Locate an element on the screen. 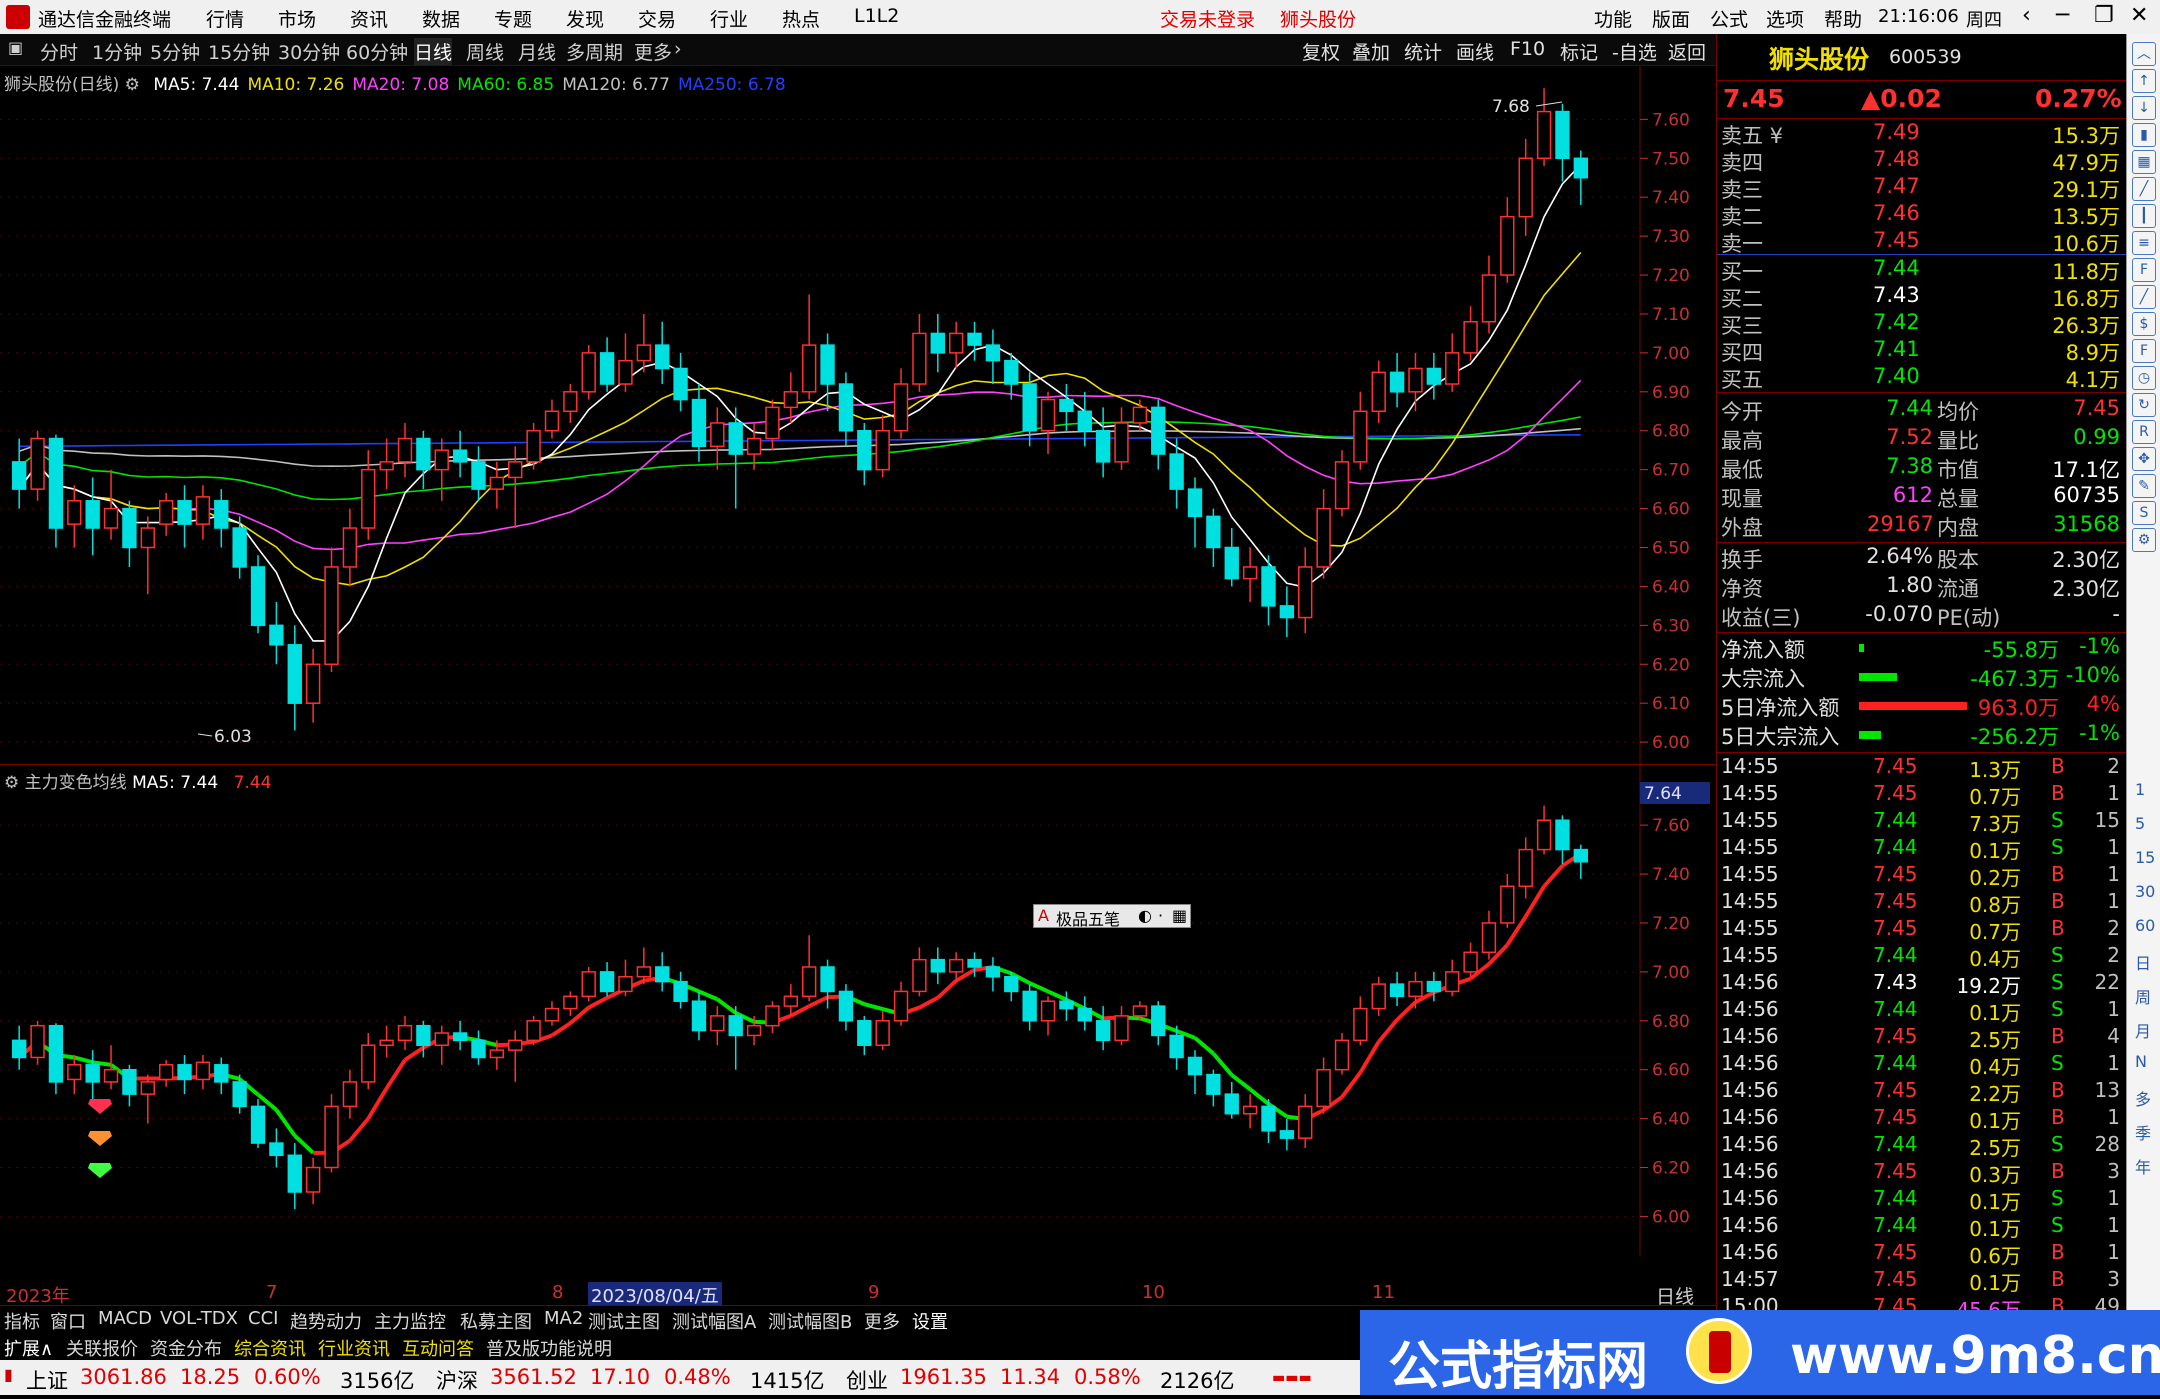 This screenshot has height=1399, width=2160. refresh-icon: ↻ is located at coordinates (2144, 405).